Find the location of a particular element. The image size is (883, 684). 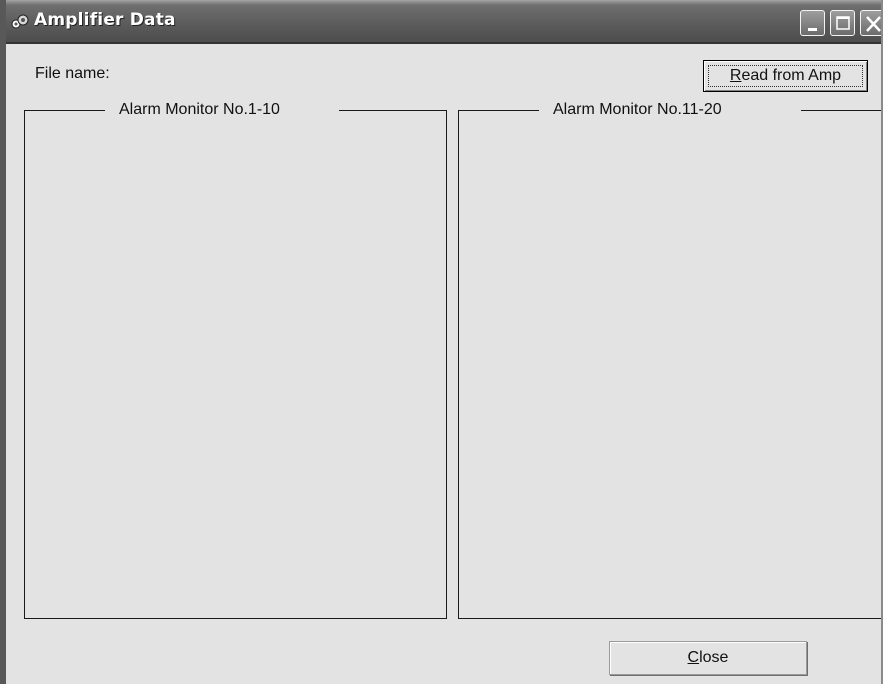

read-from-amp-button: Read from Amp is located at coordinates (785, 76).